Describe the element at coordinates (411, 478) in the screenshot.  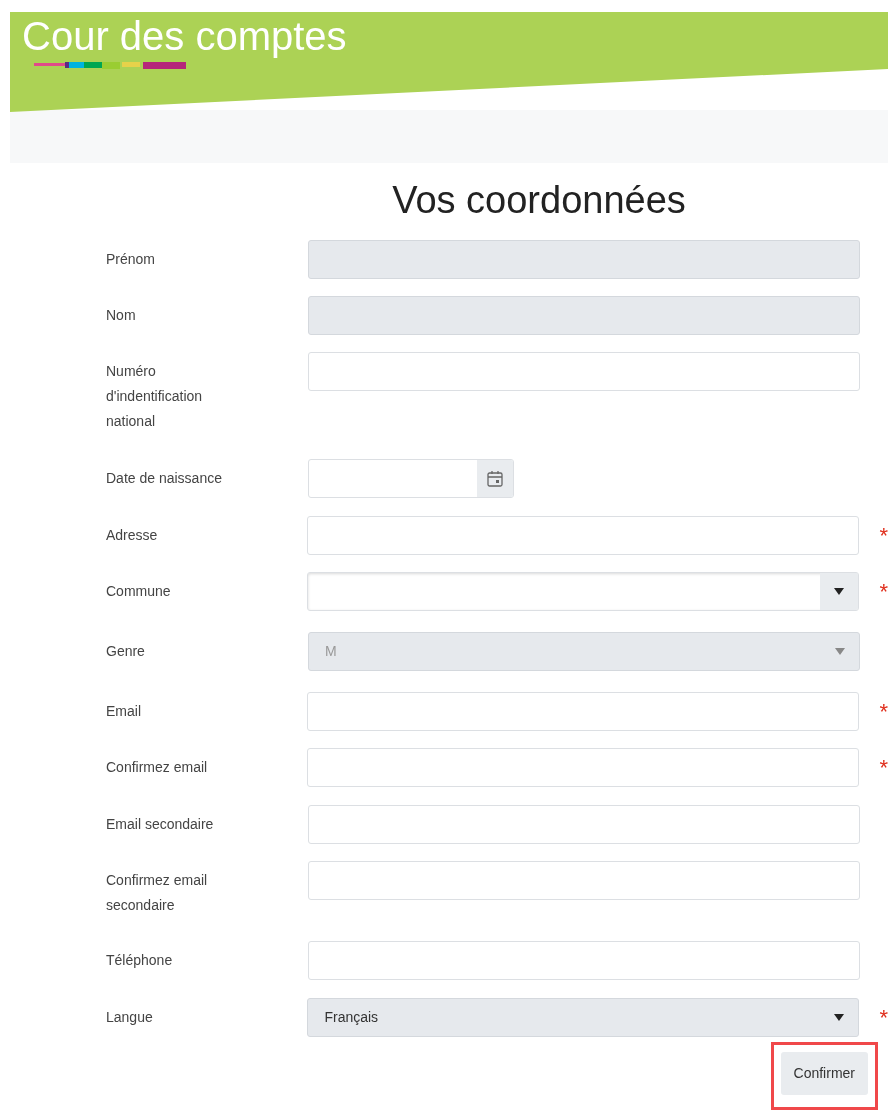
I see `date-field` at that location.